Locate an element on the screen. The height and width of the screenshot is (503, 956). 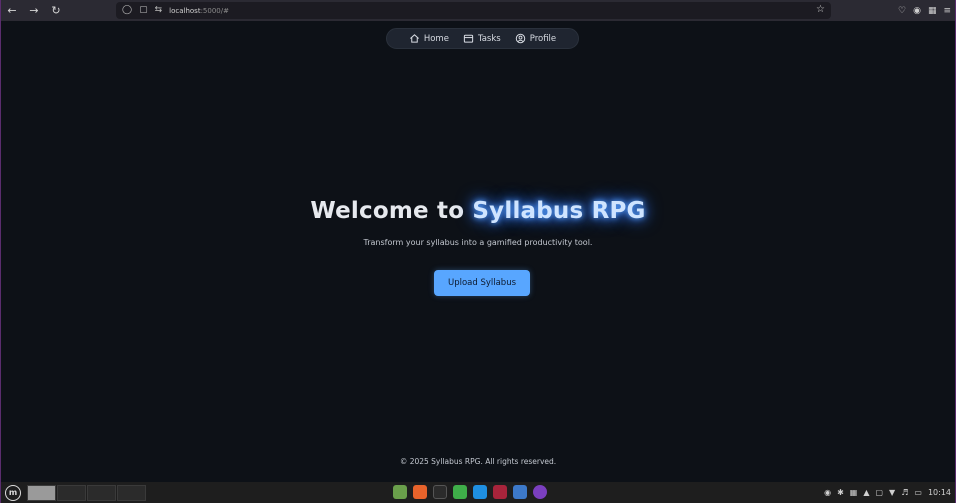
bookmark-star-icon: ☆ is located at coordinates (820, 9).